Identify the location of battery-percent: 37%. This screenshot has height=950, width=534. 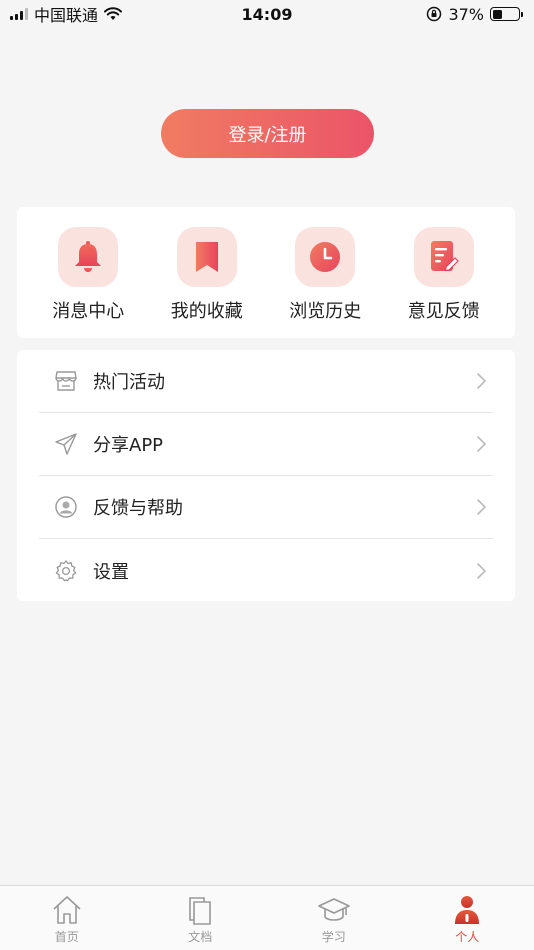
(466, 14).